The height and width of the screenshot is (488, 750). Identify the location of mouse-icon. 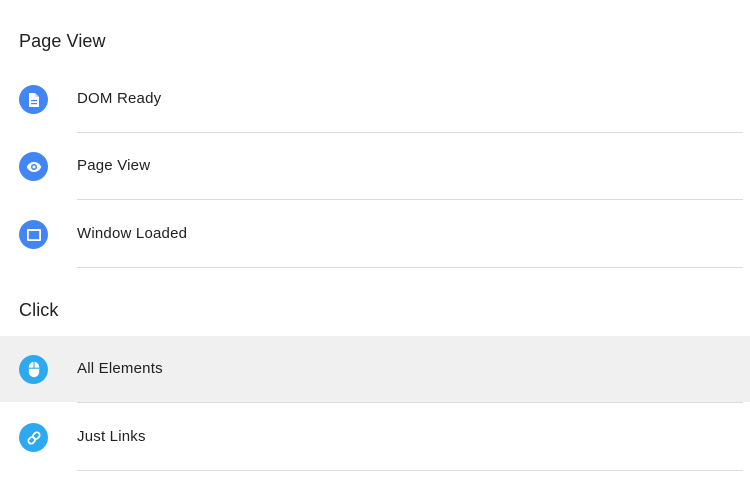
(33, 369).